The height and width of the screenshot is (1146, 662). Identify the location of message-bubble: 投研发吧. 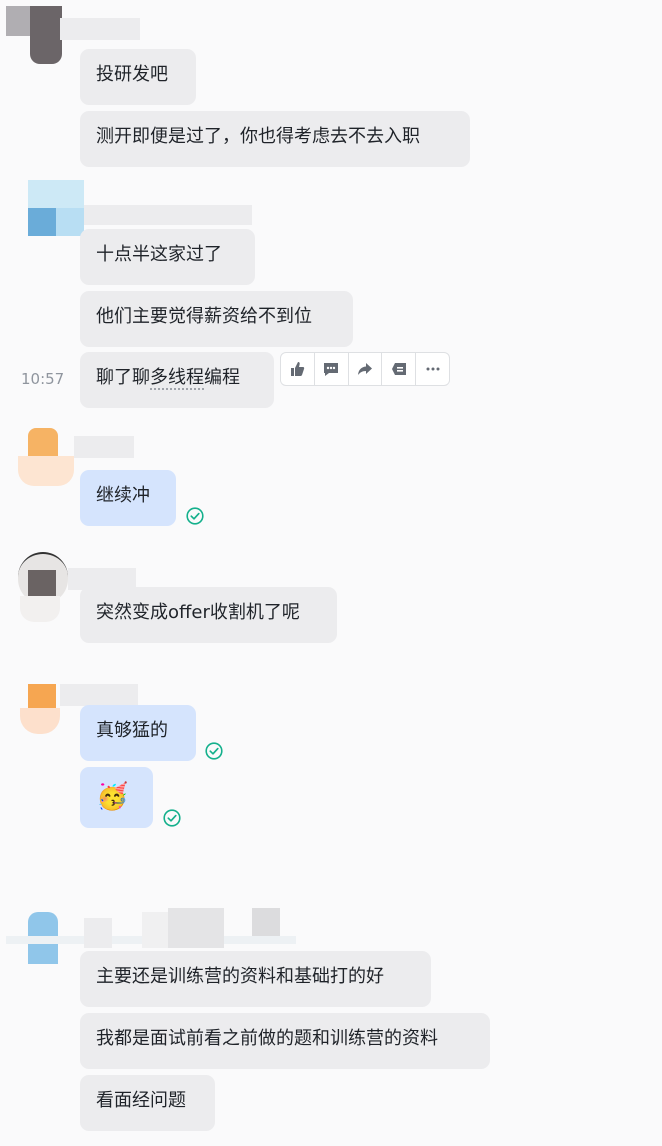
(138, 77).